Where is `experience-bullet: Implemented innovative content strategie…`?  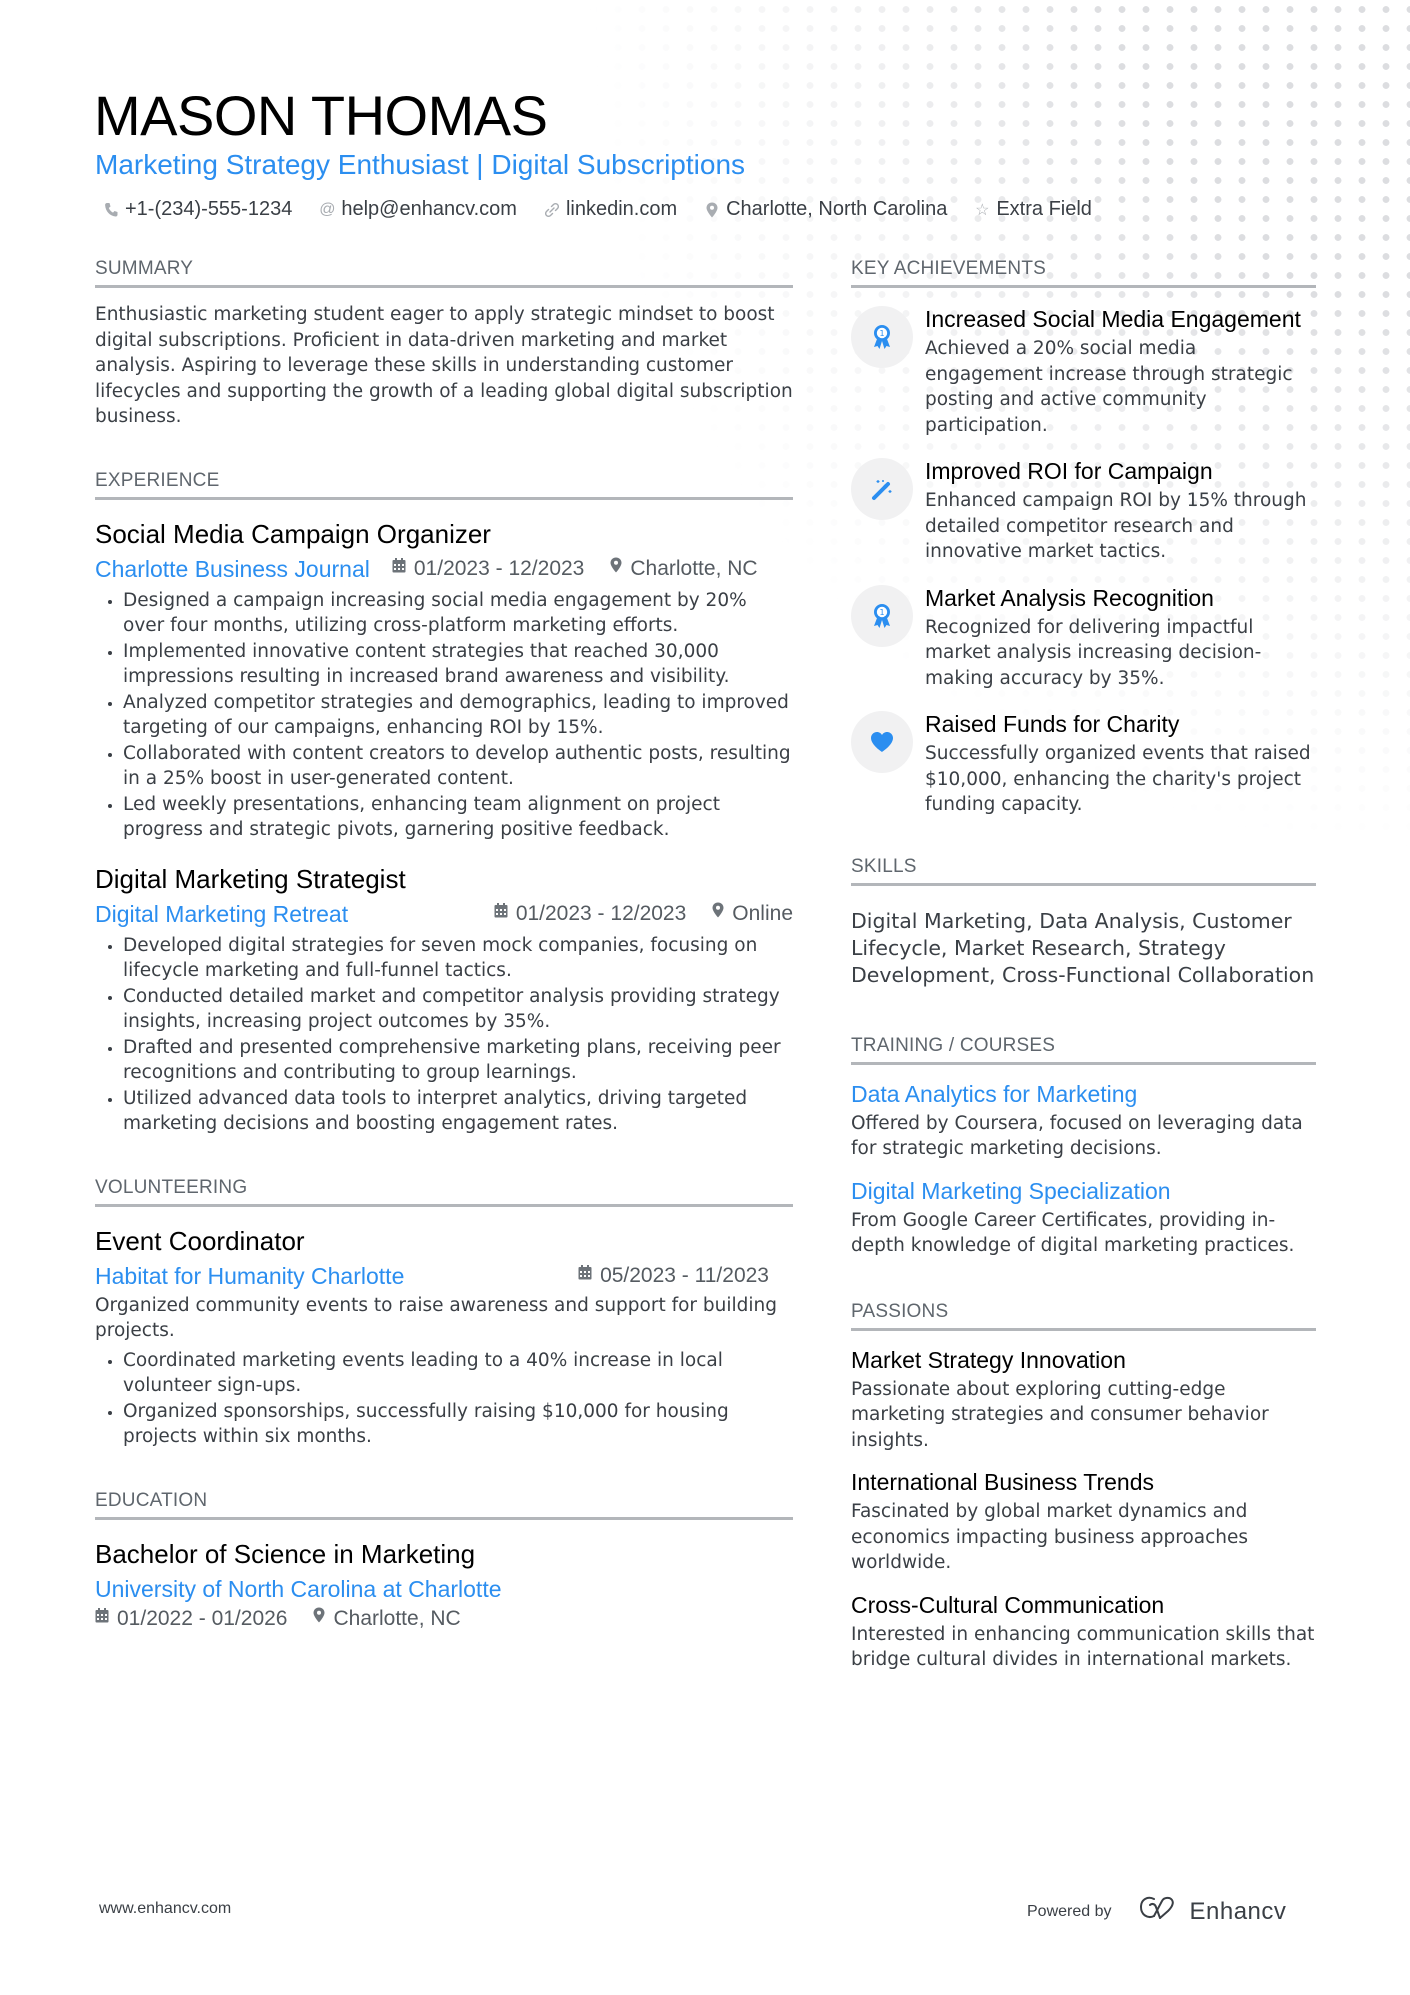 experience-bullet: Implemented innovative content strategie… is located at coordinates (458, 664).